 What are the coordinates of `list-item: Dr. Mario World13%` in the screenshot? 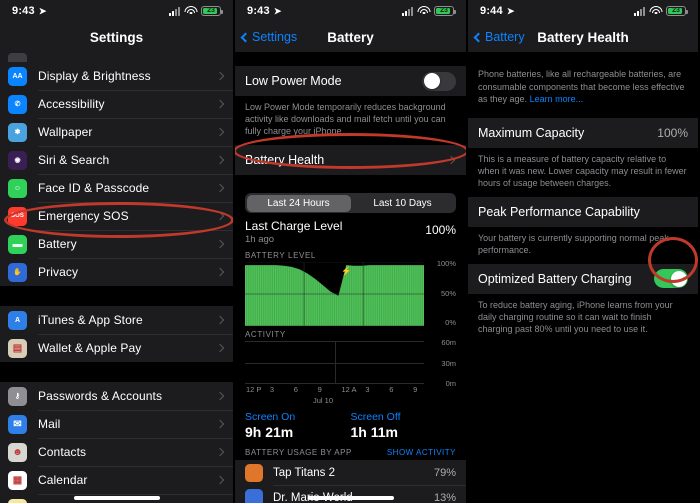 It's located at (350, 494).